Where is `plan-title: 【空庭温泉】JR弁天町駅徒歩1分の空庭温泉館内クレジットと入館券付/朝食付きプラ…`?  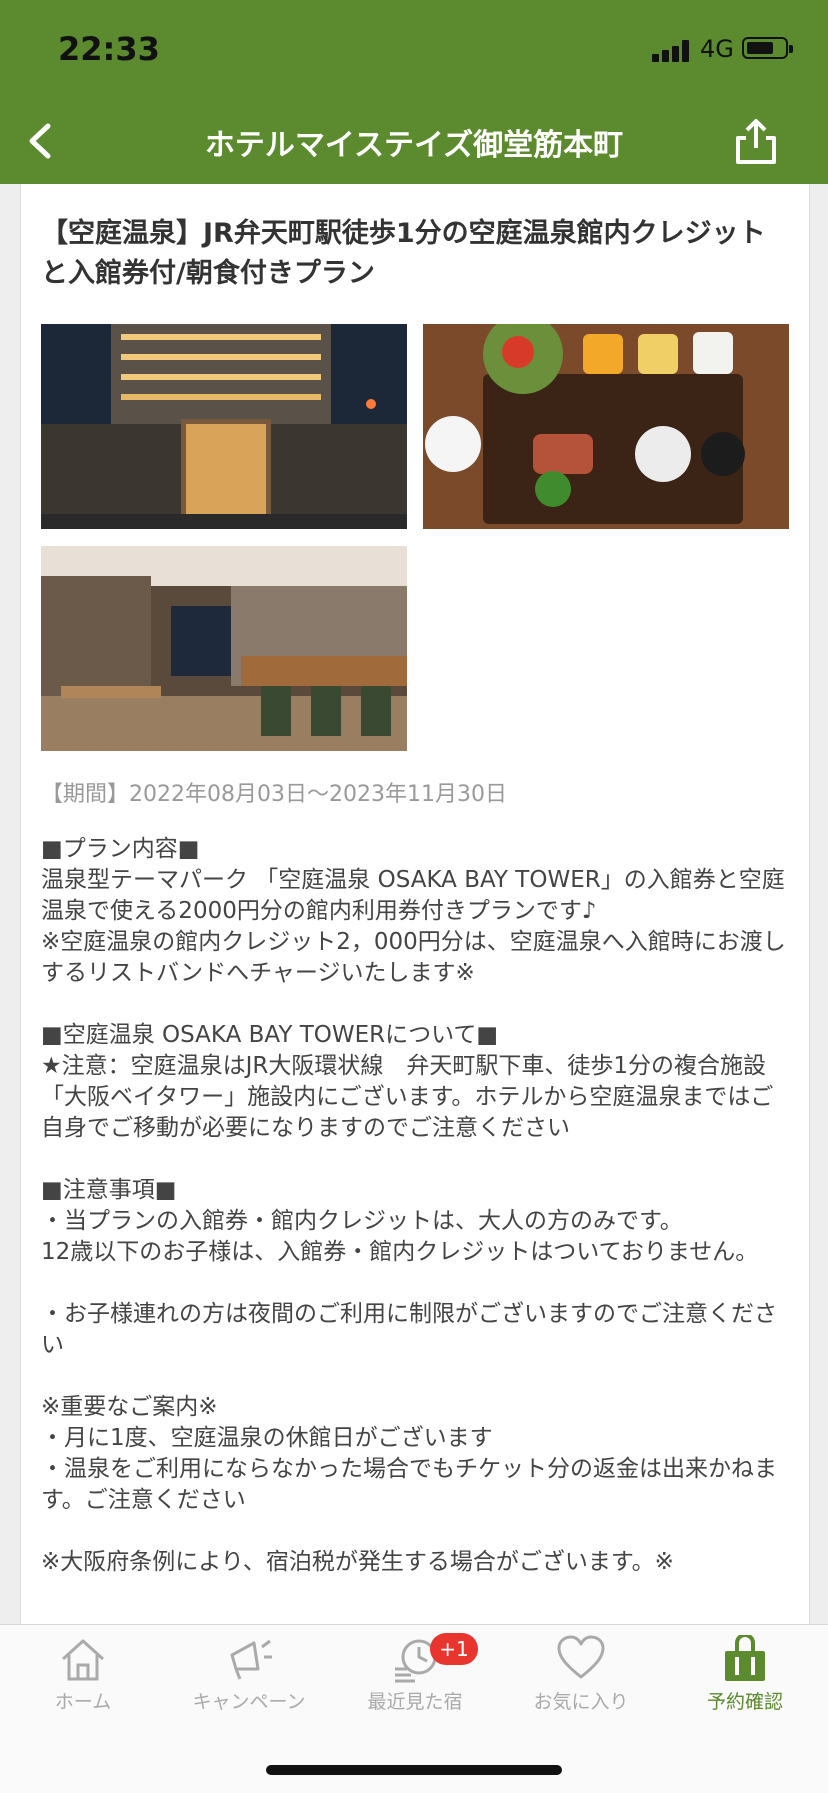
plan-title: 【空庭温泉】JR弁天町駅徒歩1分の空庭温泉館内クレジットと入館券付/朝食付きプラ… is located at coordinates (403, 253).